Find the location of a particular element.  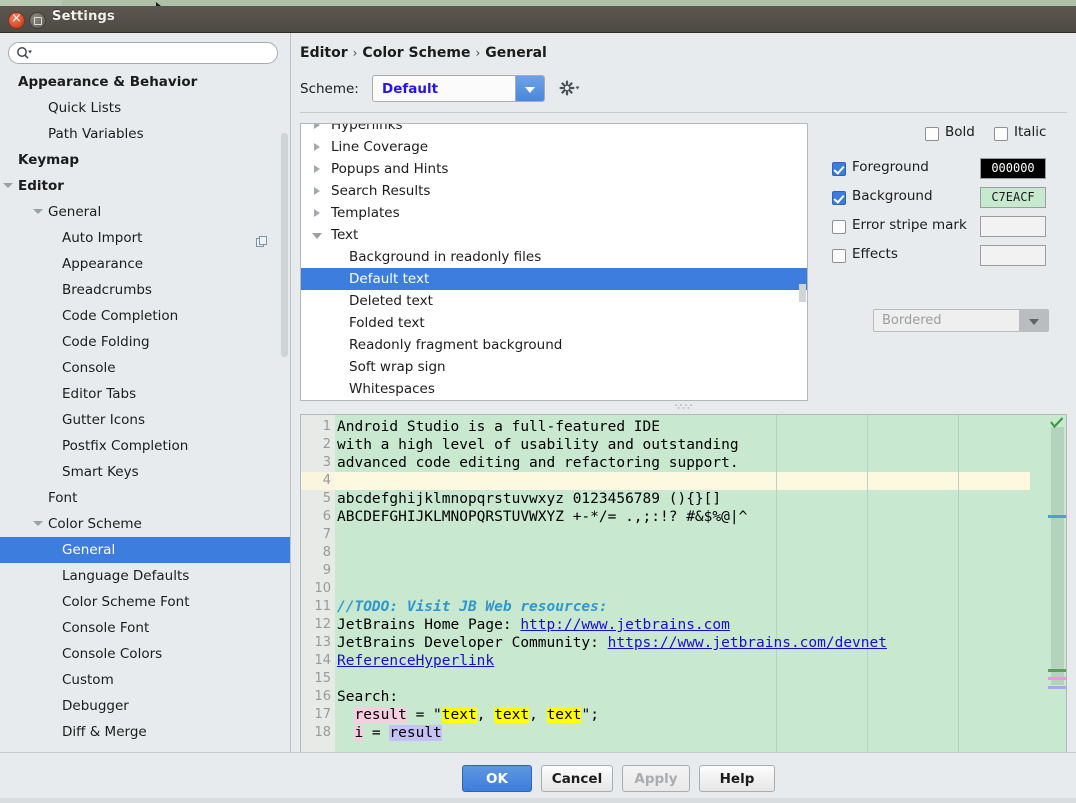

breadcrumb-part: Color Scheme is located at coordinates (416, 53).